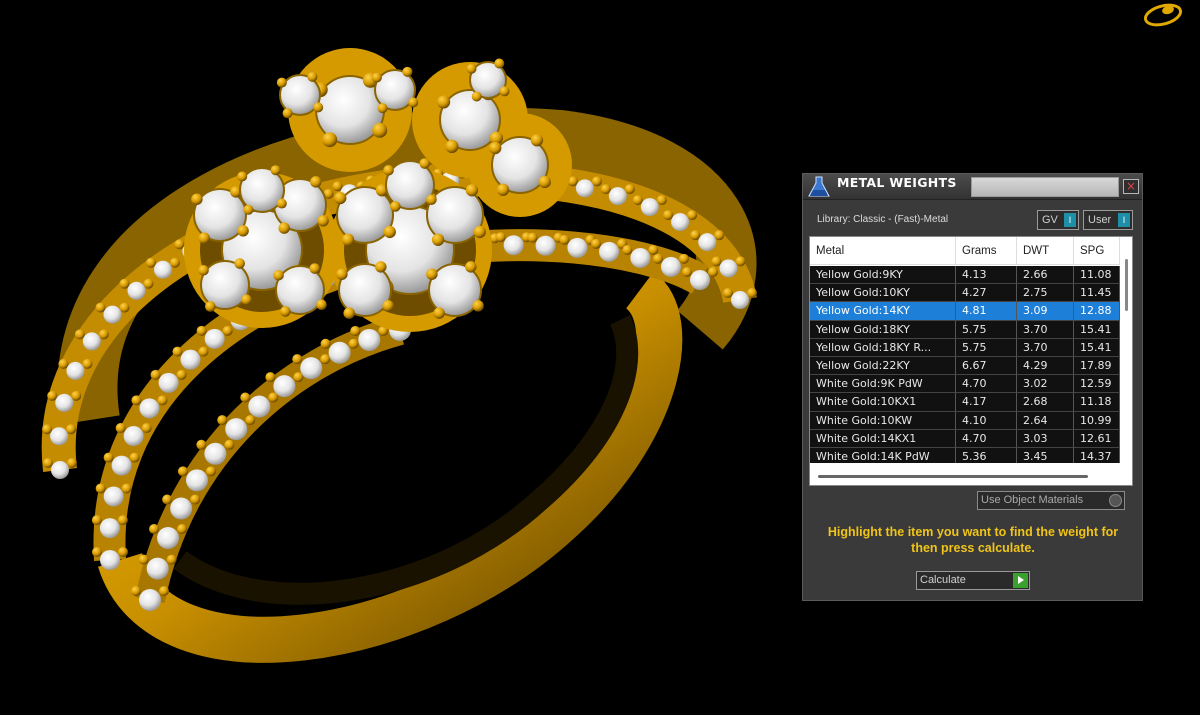 The image size is (1200, 715). Describe the element at coordinates (1124, 220) in the screenshot. I see `user-toggle-knob: I` at that location.